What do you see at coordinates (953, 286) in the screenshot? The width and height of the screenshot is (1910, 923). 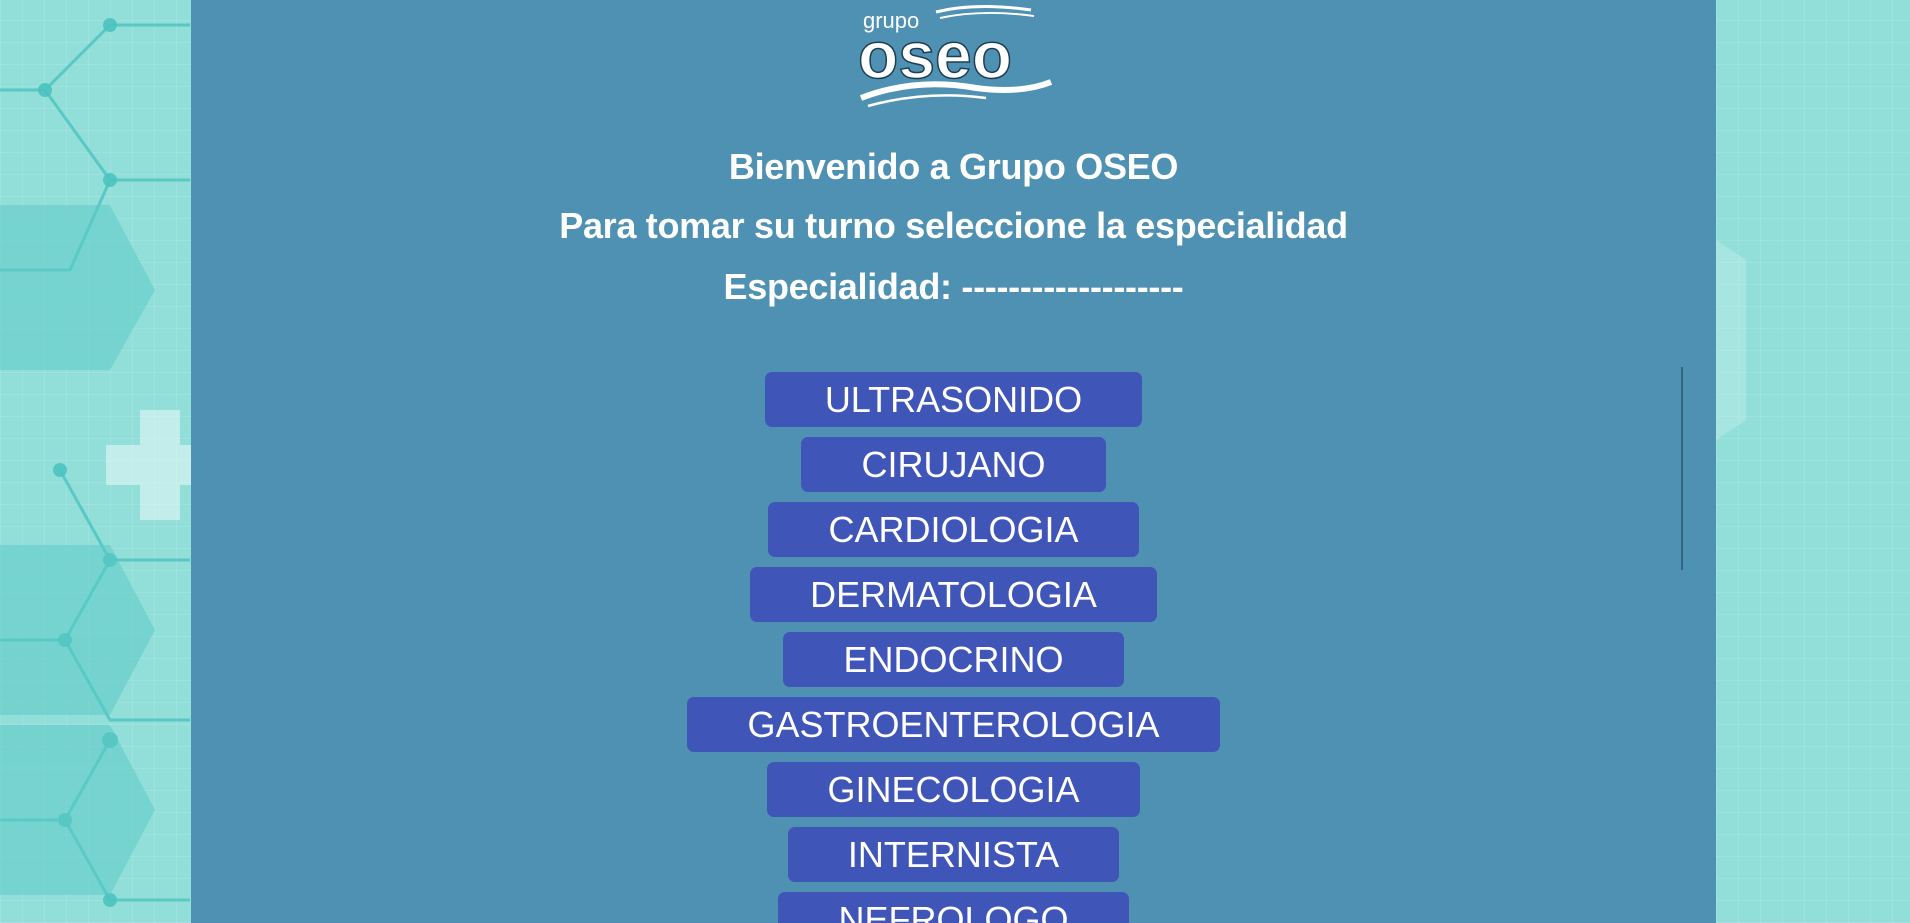 I see `selected-specialty-label: Especialidad: -------------------` at bounding box center [953, 286].